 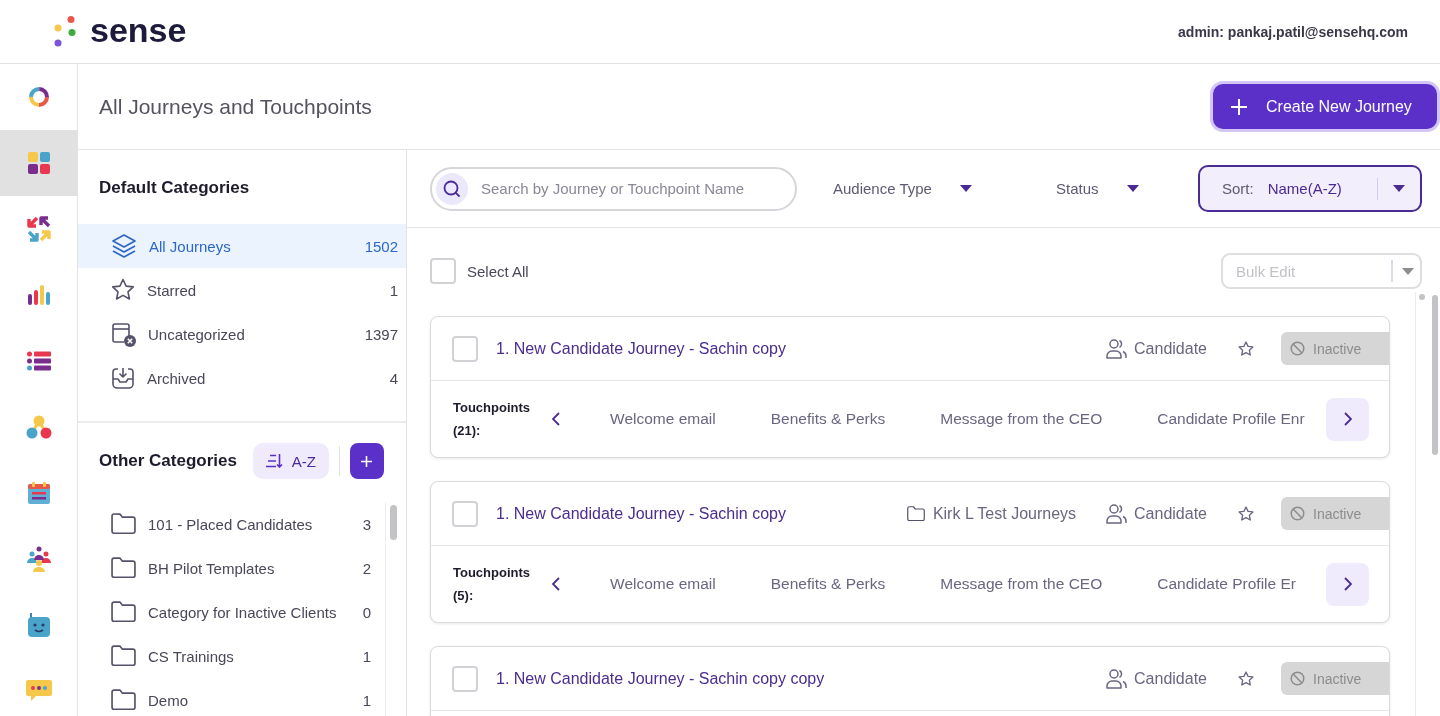 What do you see at coordinates (1325, 106) in the screenshot?
I see `create-journey-button: Create New Journey` at bounding box center [1325, 106].